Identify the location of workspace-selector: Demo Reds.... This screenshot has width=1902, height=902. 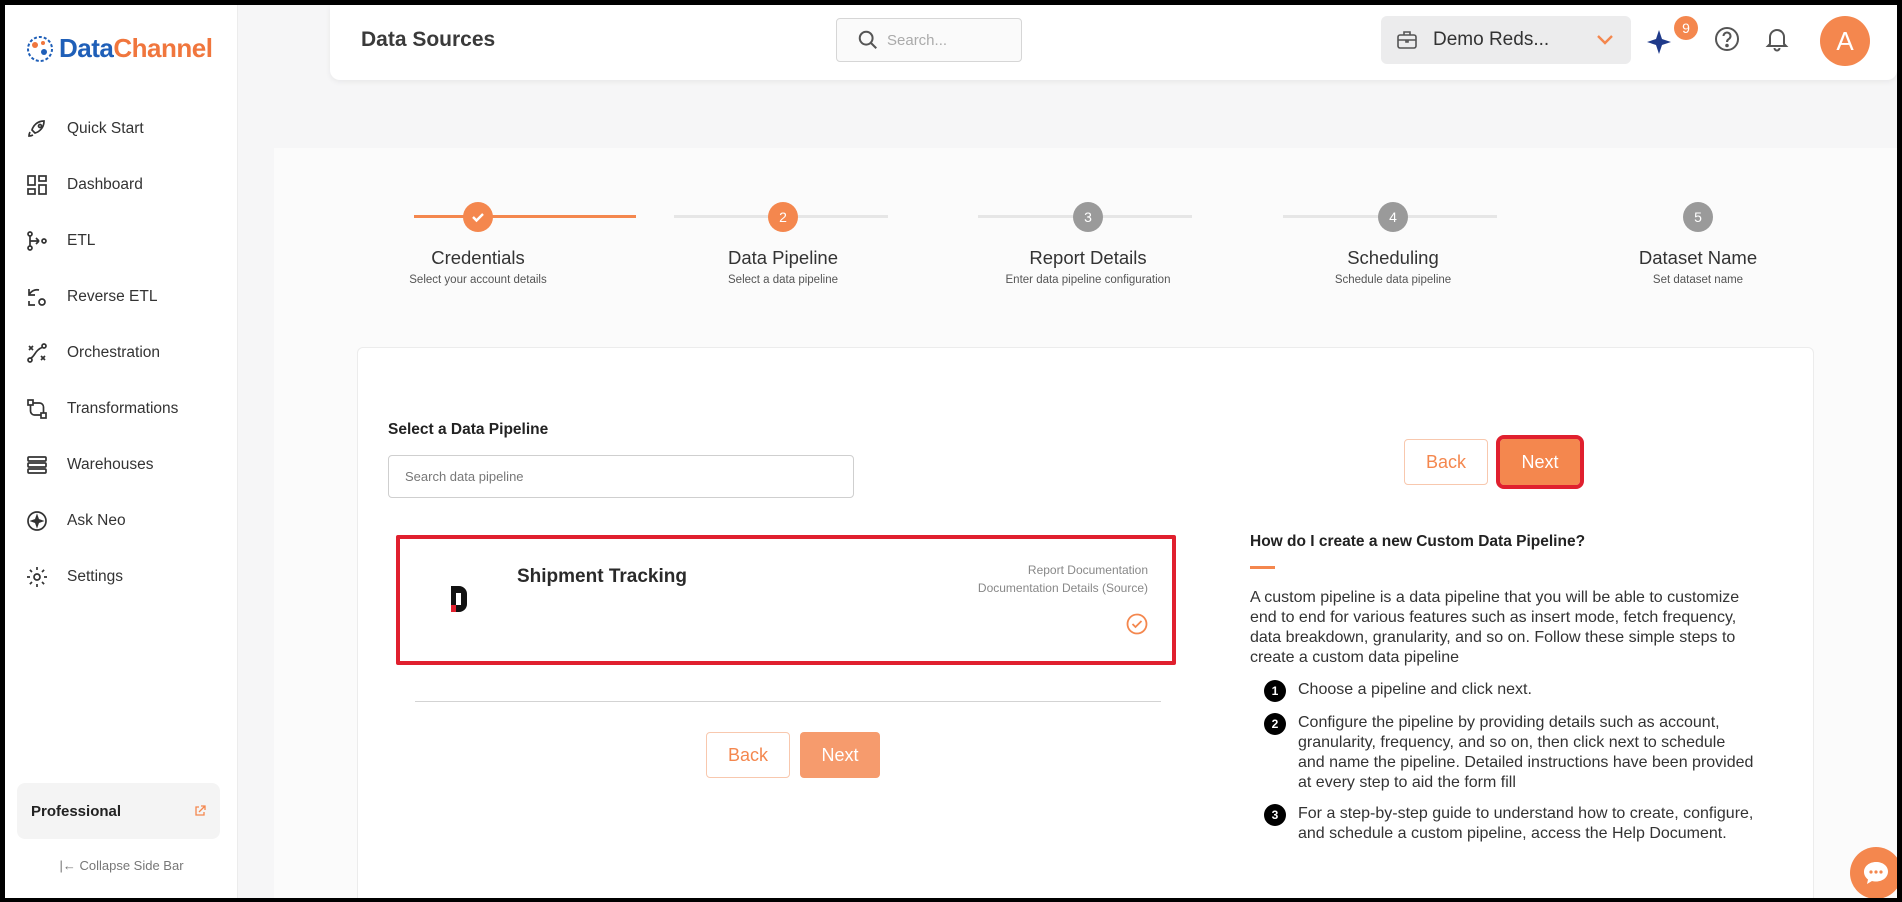
(1506, 40).